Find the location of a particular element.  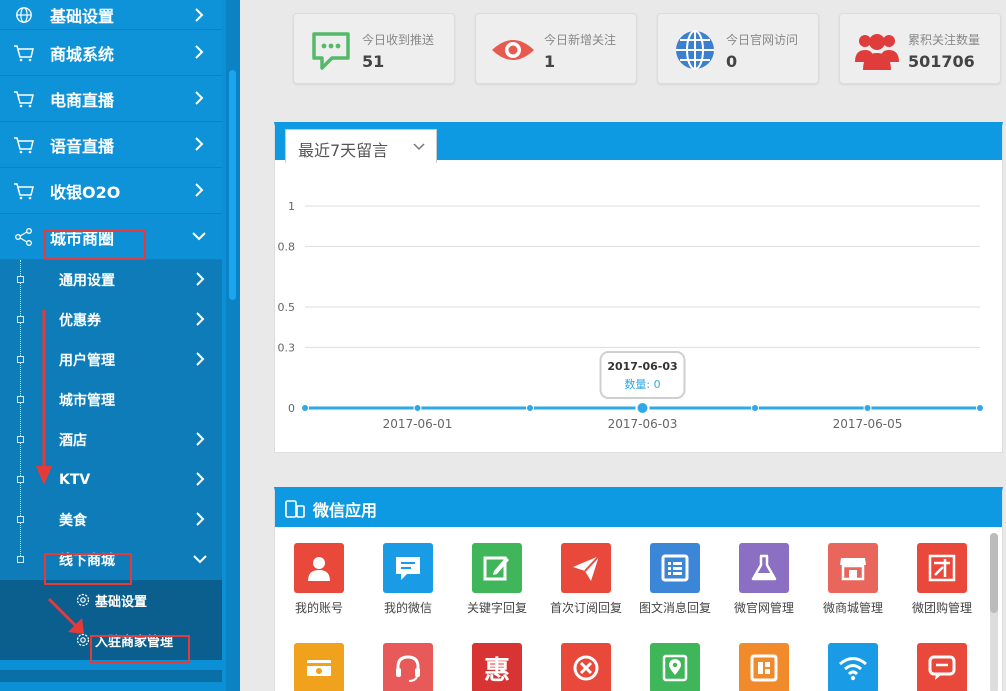

user-icon is located at coordinates (319, 568).